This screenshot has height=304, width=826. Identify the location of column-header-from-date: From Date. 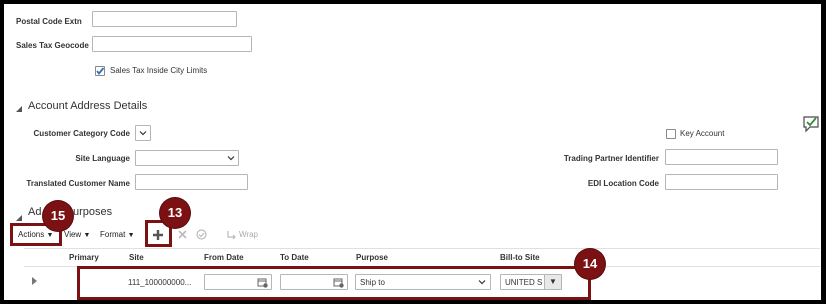
(224, 257).